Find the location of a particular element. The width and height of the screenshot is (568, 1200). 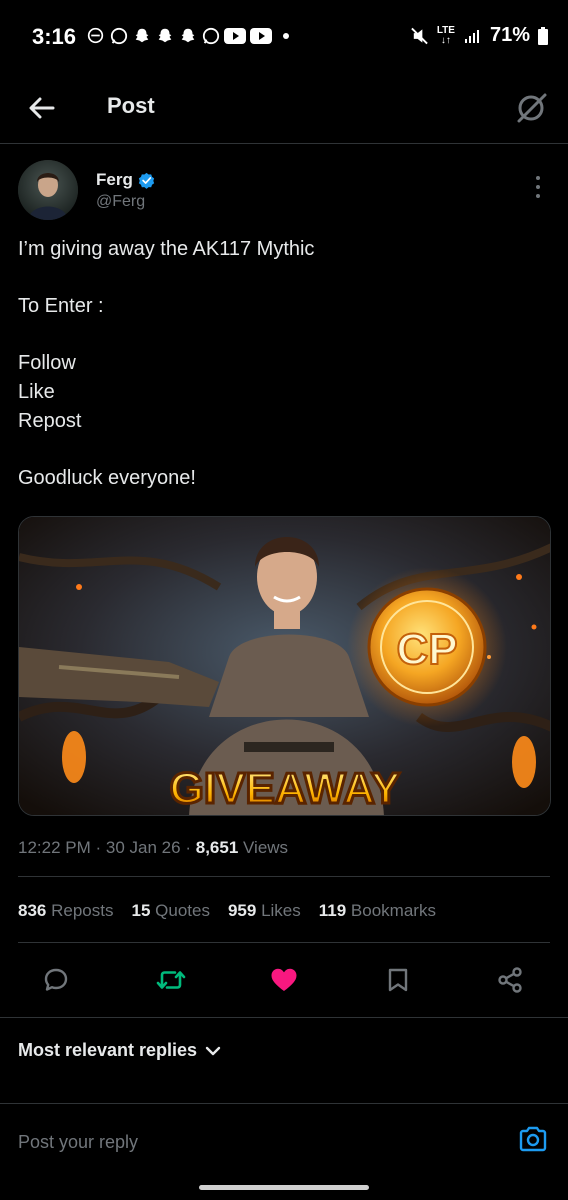

action-bar is located at coordinates (284, 980).